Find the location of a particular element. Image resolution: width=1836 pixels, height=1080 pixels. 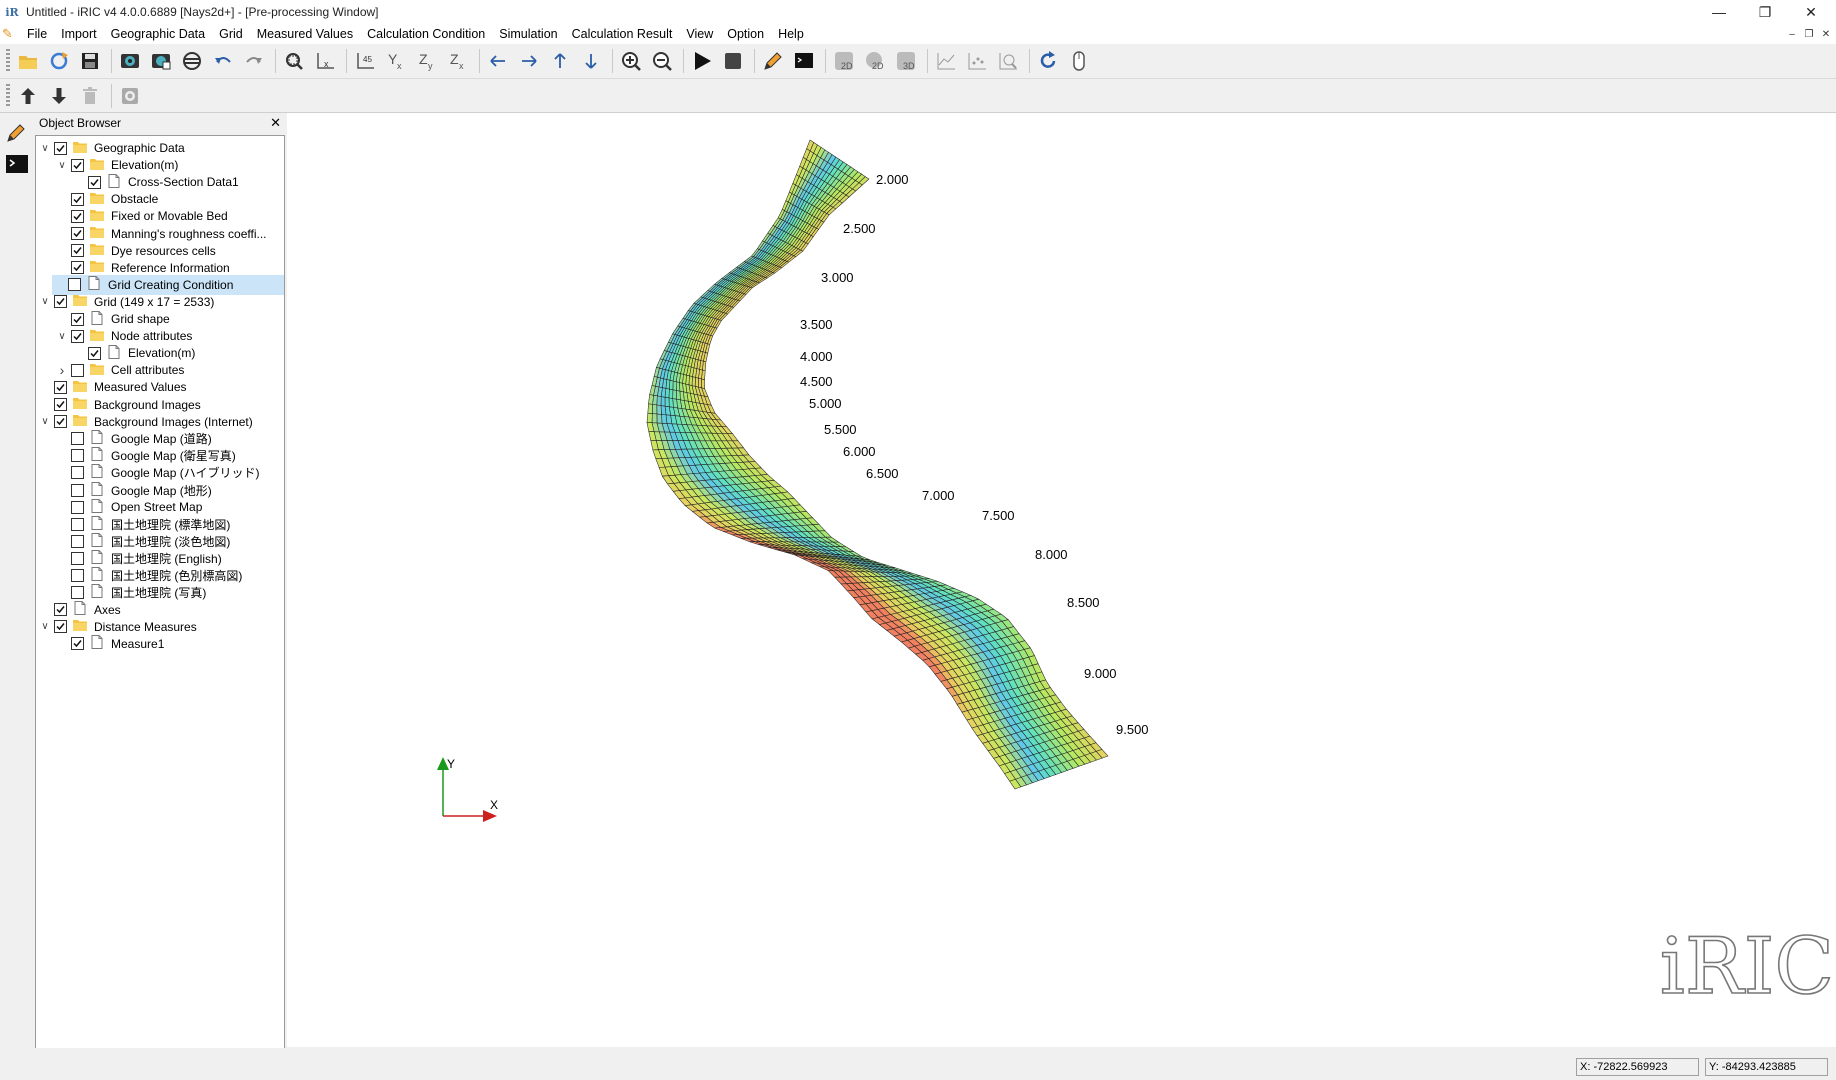

menu-simulation: Simulation is located at coordinates (528, 34).